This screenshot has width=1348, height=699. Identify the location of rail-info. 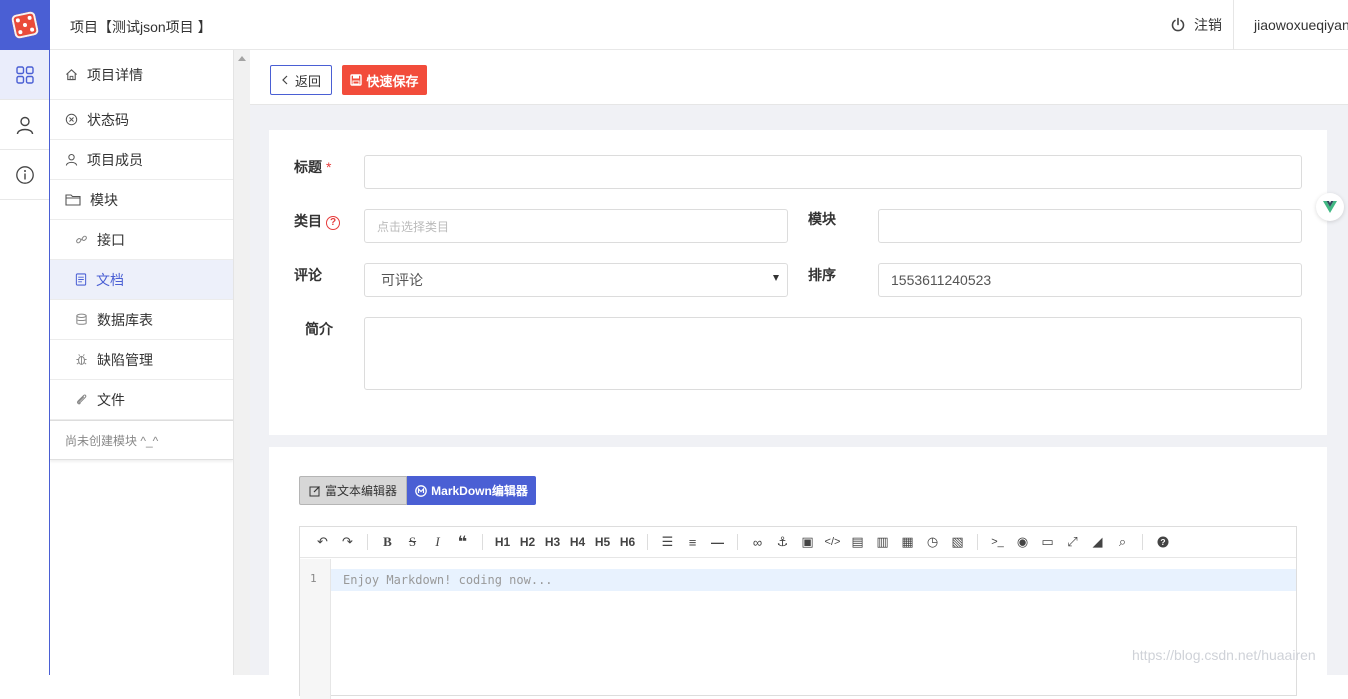
(24, 175).